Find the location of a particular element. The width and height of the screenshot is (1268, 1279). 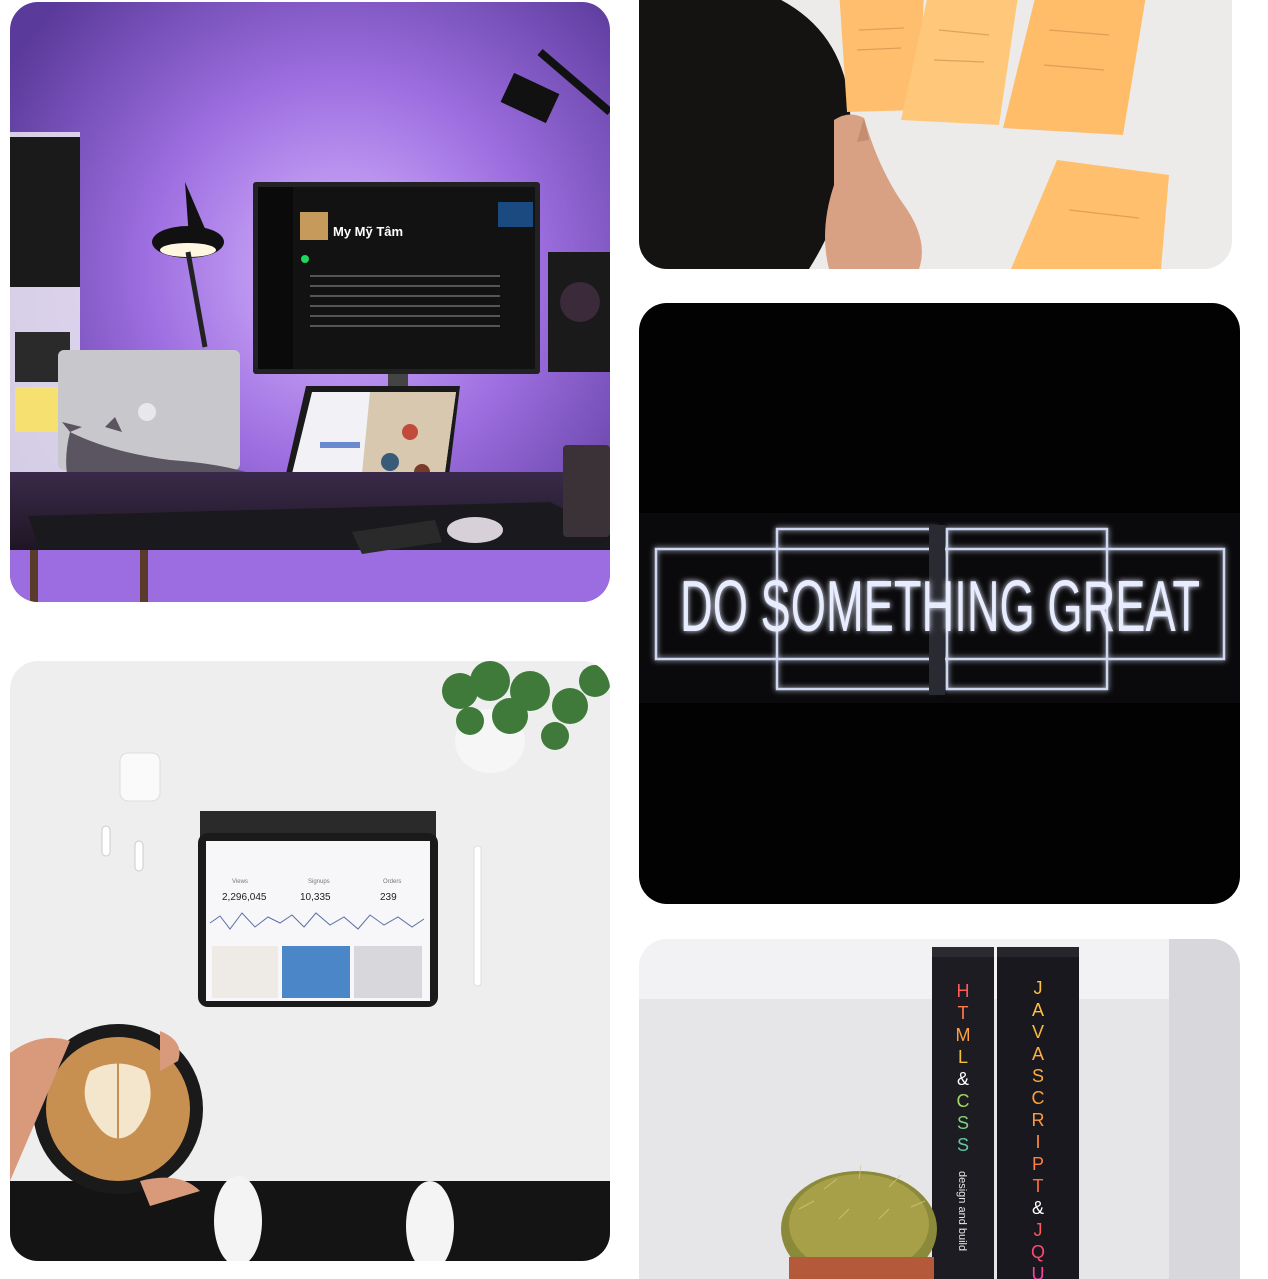

book2-letter-6: R is located at coordinates (1038, 1120).